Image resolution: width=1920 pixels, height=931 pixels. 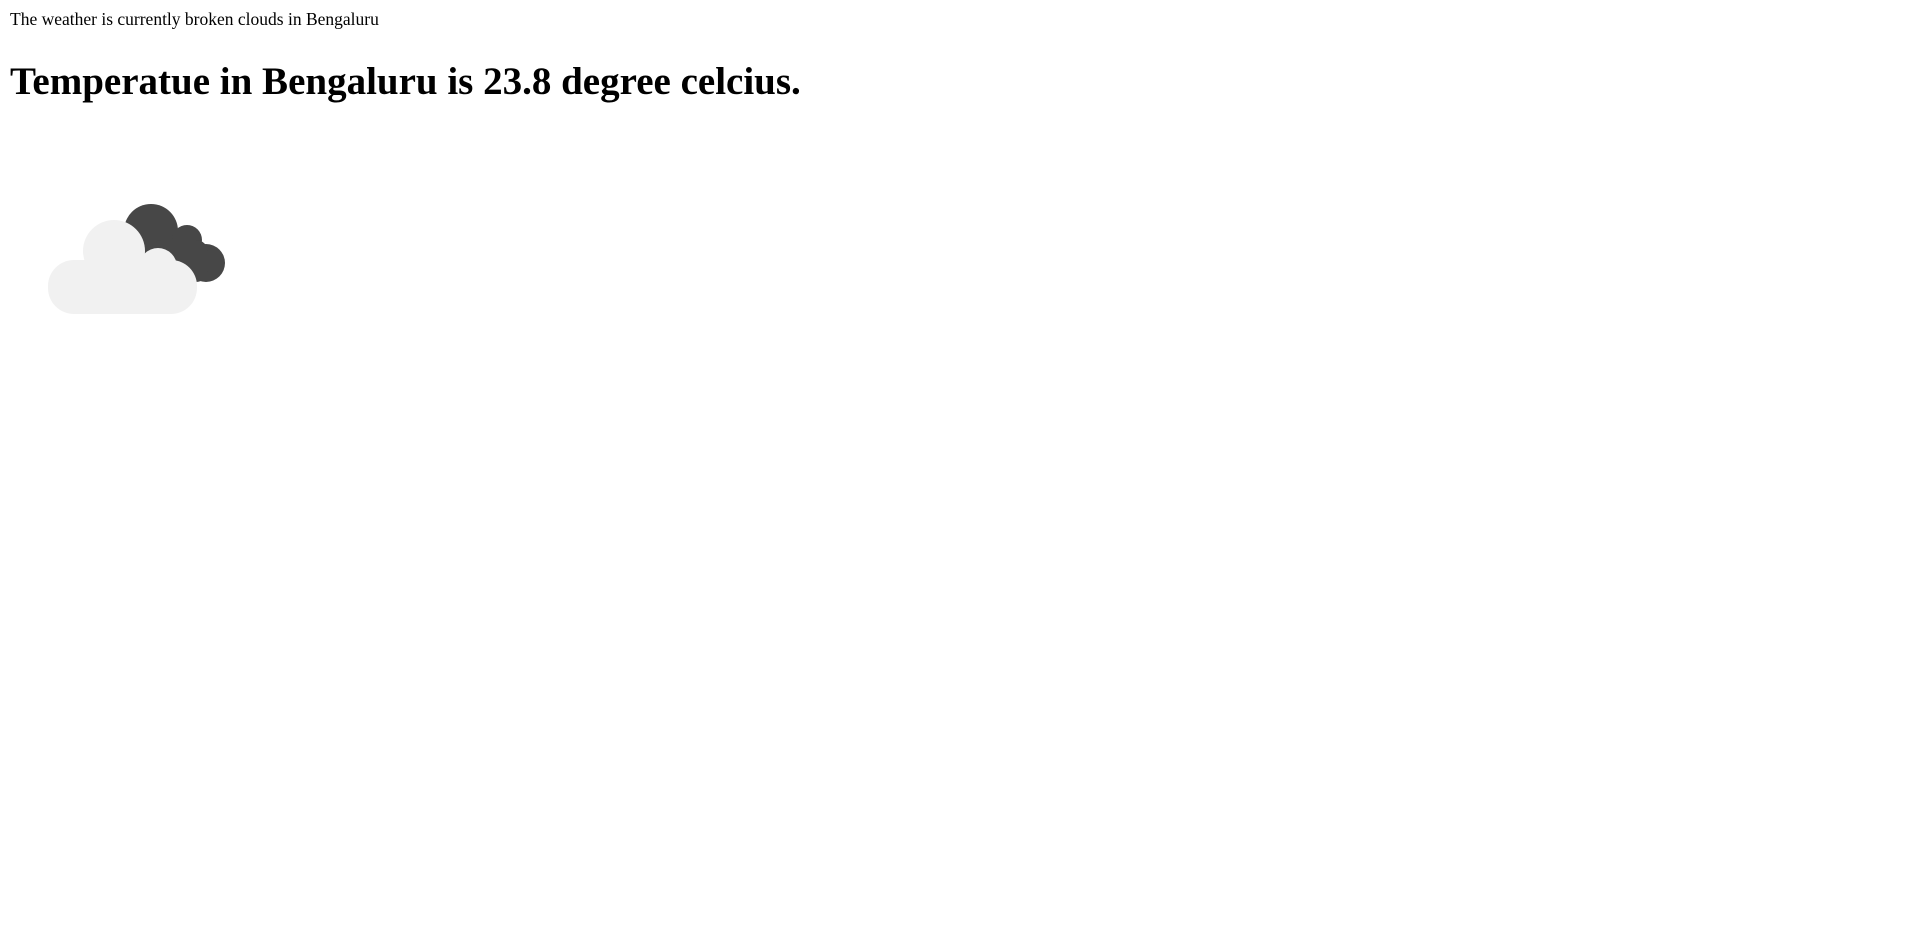 What do you see at coordinates (136, 259) in the screenshot?
I see `broken-clouds-icon` at bounding box center [136, 259].